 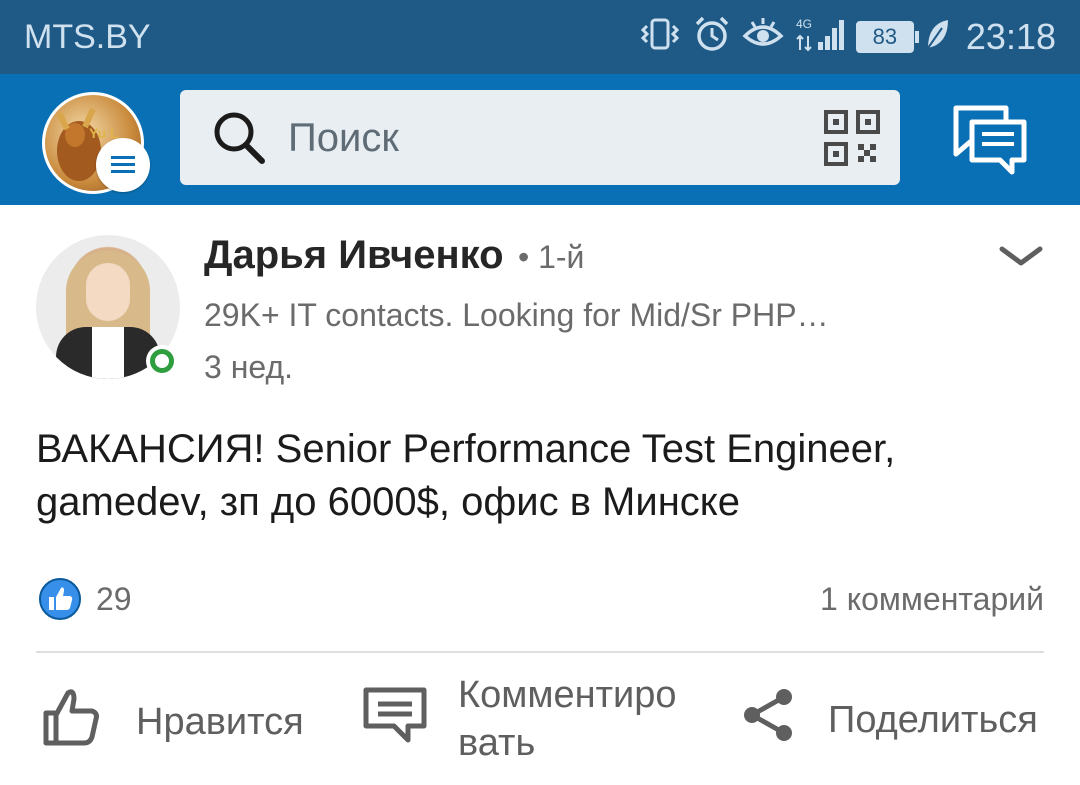 What do you see at coordinates (540, 37) in the screenshot?
I see `status-bar: MTS.BY 4G 83 23:18` at bounding box center [540, 37].